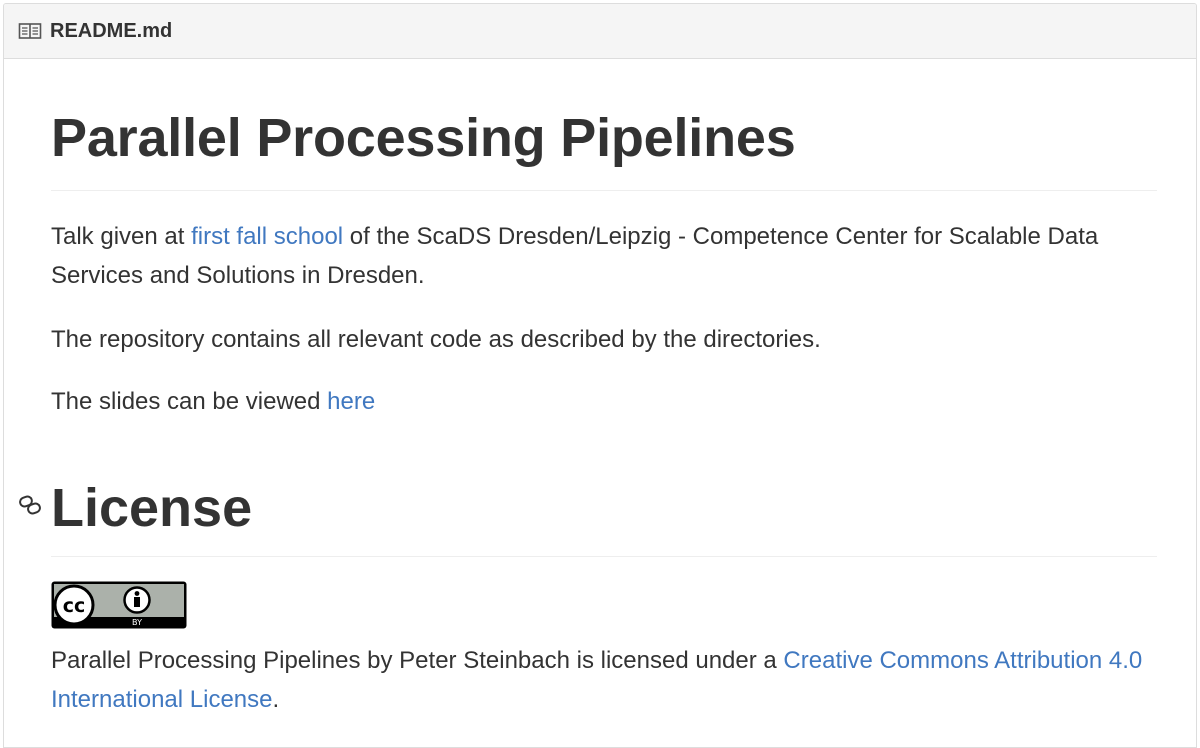 Image resolution: width=1200 pixels, height=748 pixels. Describe the element at coordinates (189, 401) in the screenshot. I see `slides-text-before: The slides can be viewed` at that location.